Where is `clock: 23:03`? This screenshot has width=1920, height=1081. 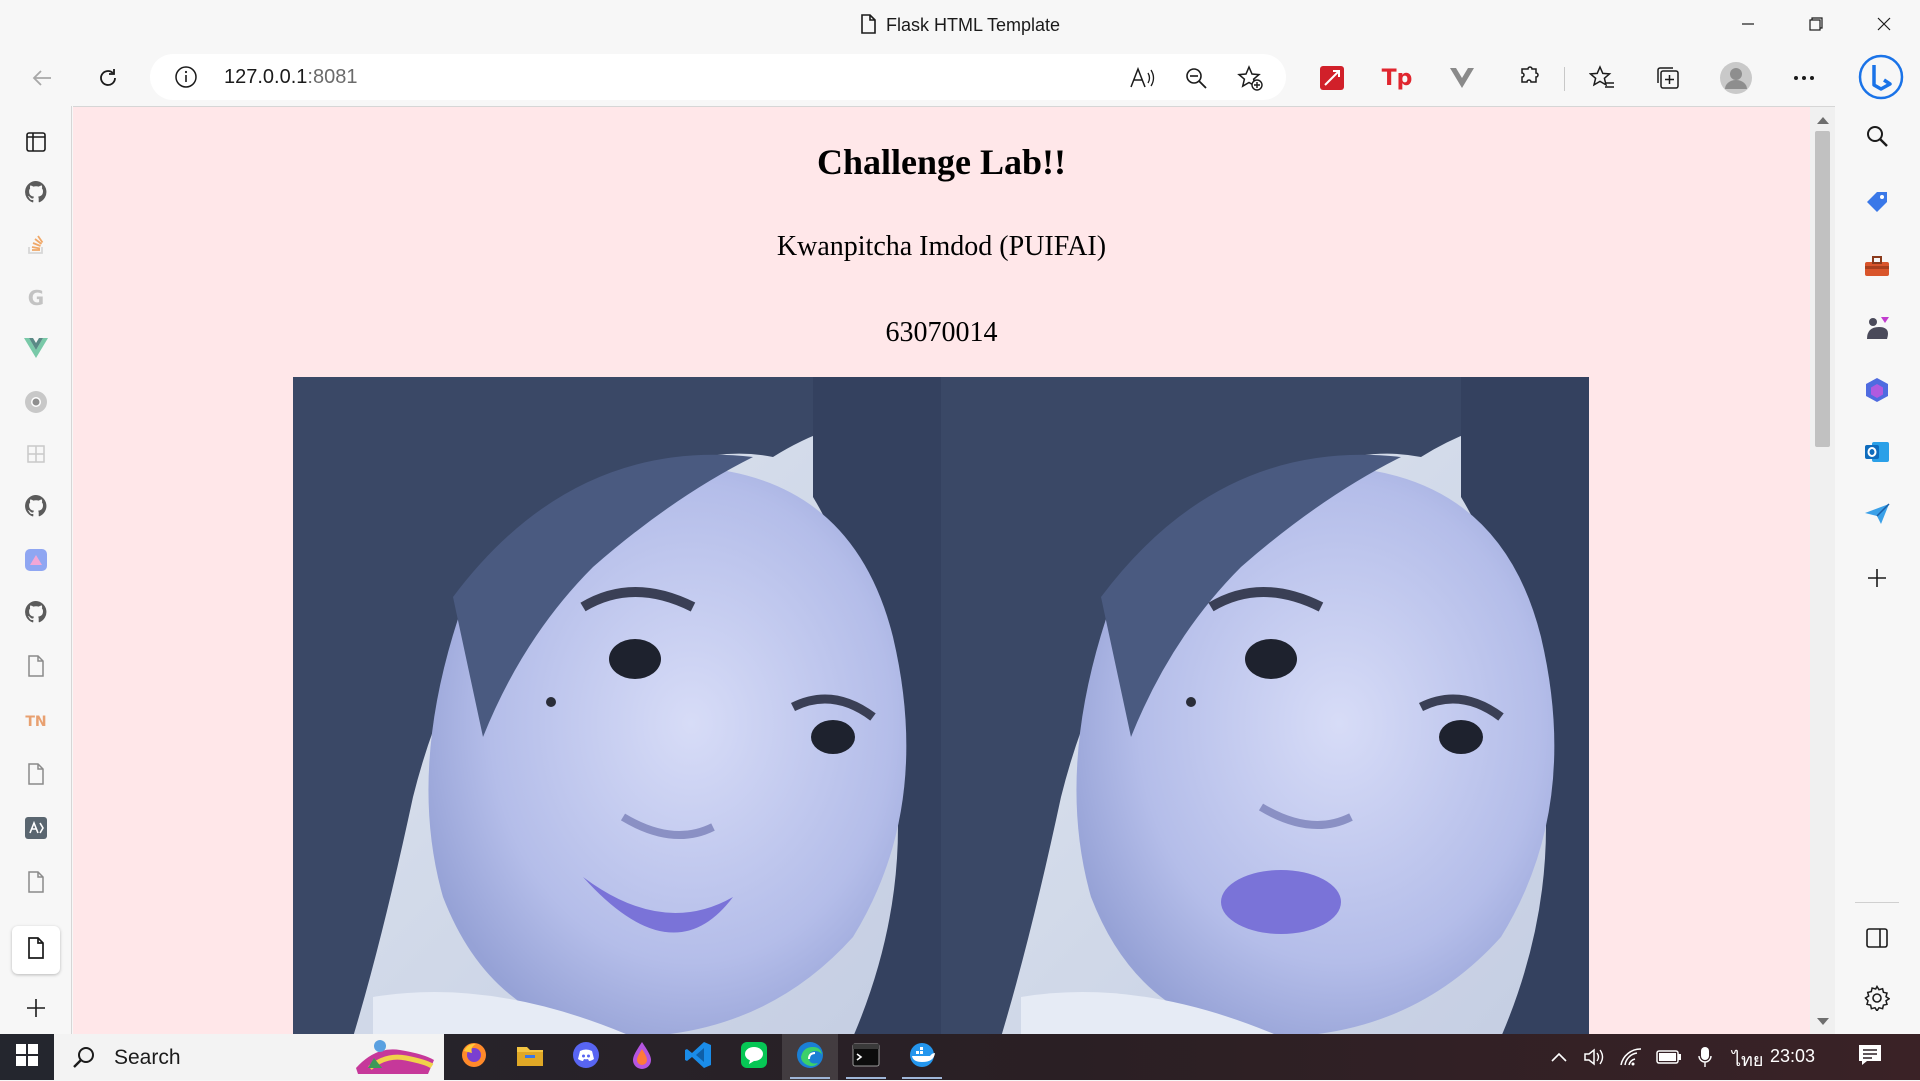
clock: 23:03 is located at coordinates (1792, 1056).